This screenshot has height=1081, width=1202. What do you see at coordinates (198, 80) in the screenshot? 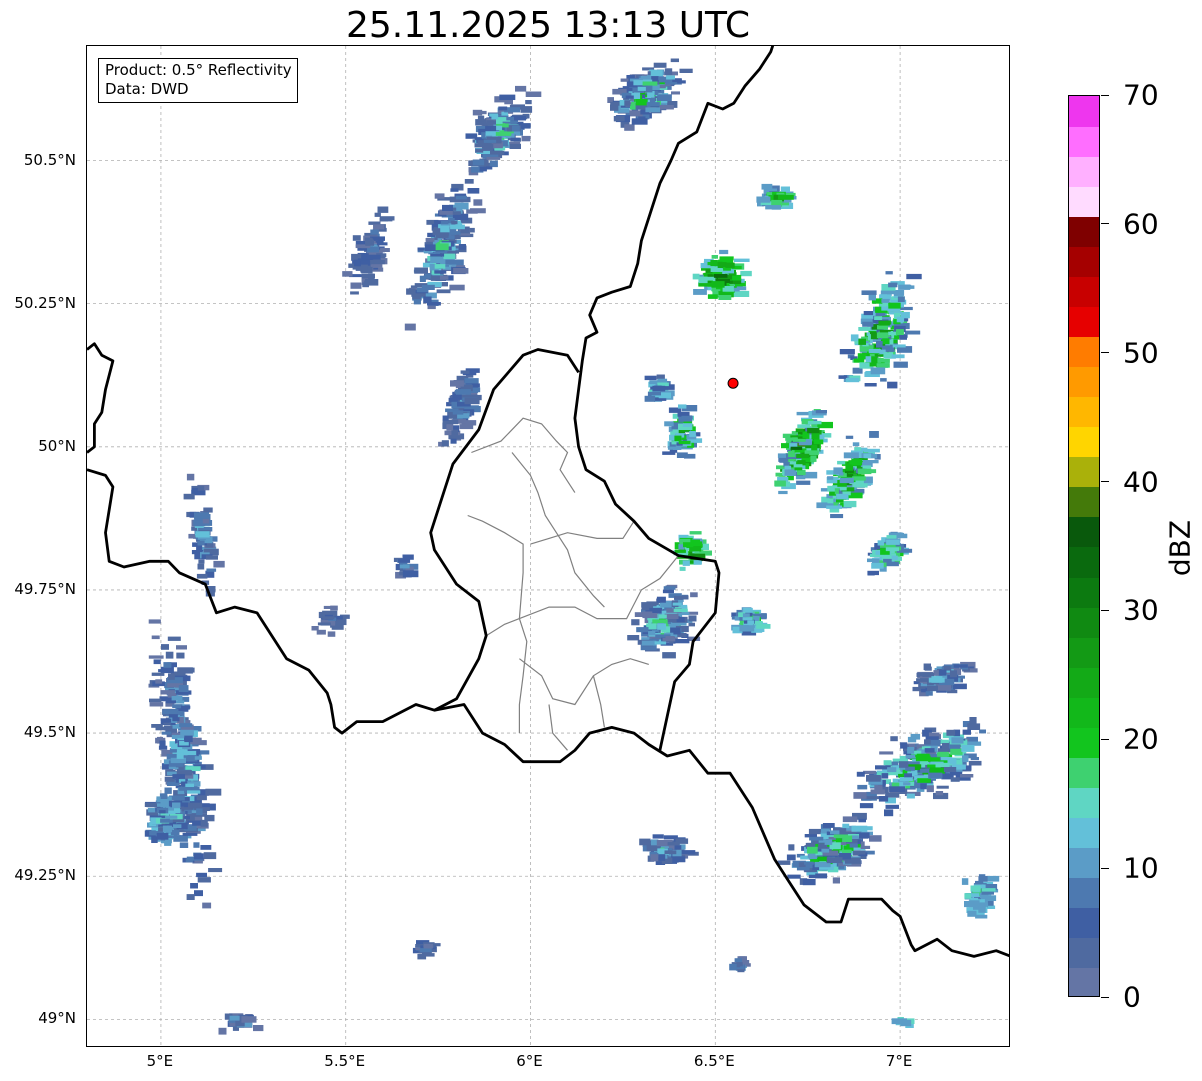
I see `product-info-box: Product: 0.5° Reflectivity Data: DWD` at bounding box center [198, 80].